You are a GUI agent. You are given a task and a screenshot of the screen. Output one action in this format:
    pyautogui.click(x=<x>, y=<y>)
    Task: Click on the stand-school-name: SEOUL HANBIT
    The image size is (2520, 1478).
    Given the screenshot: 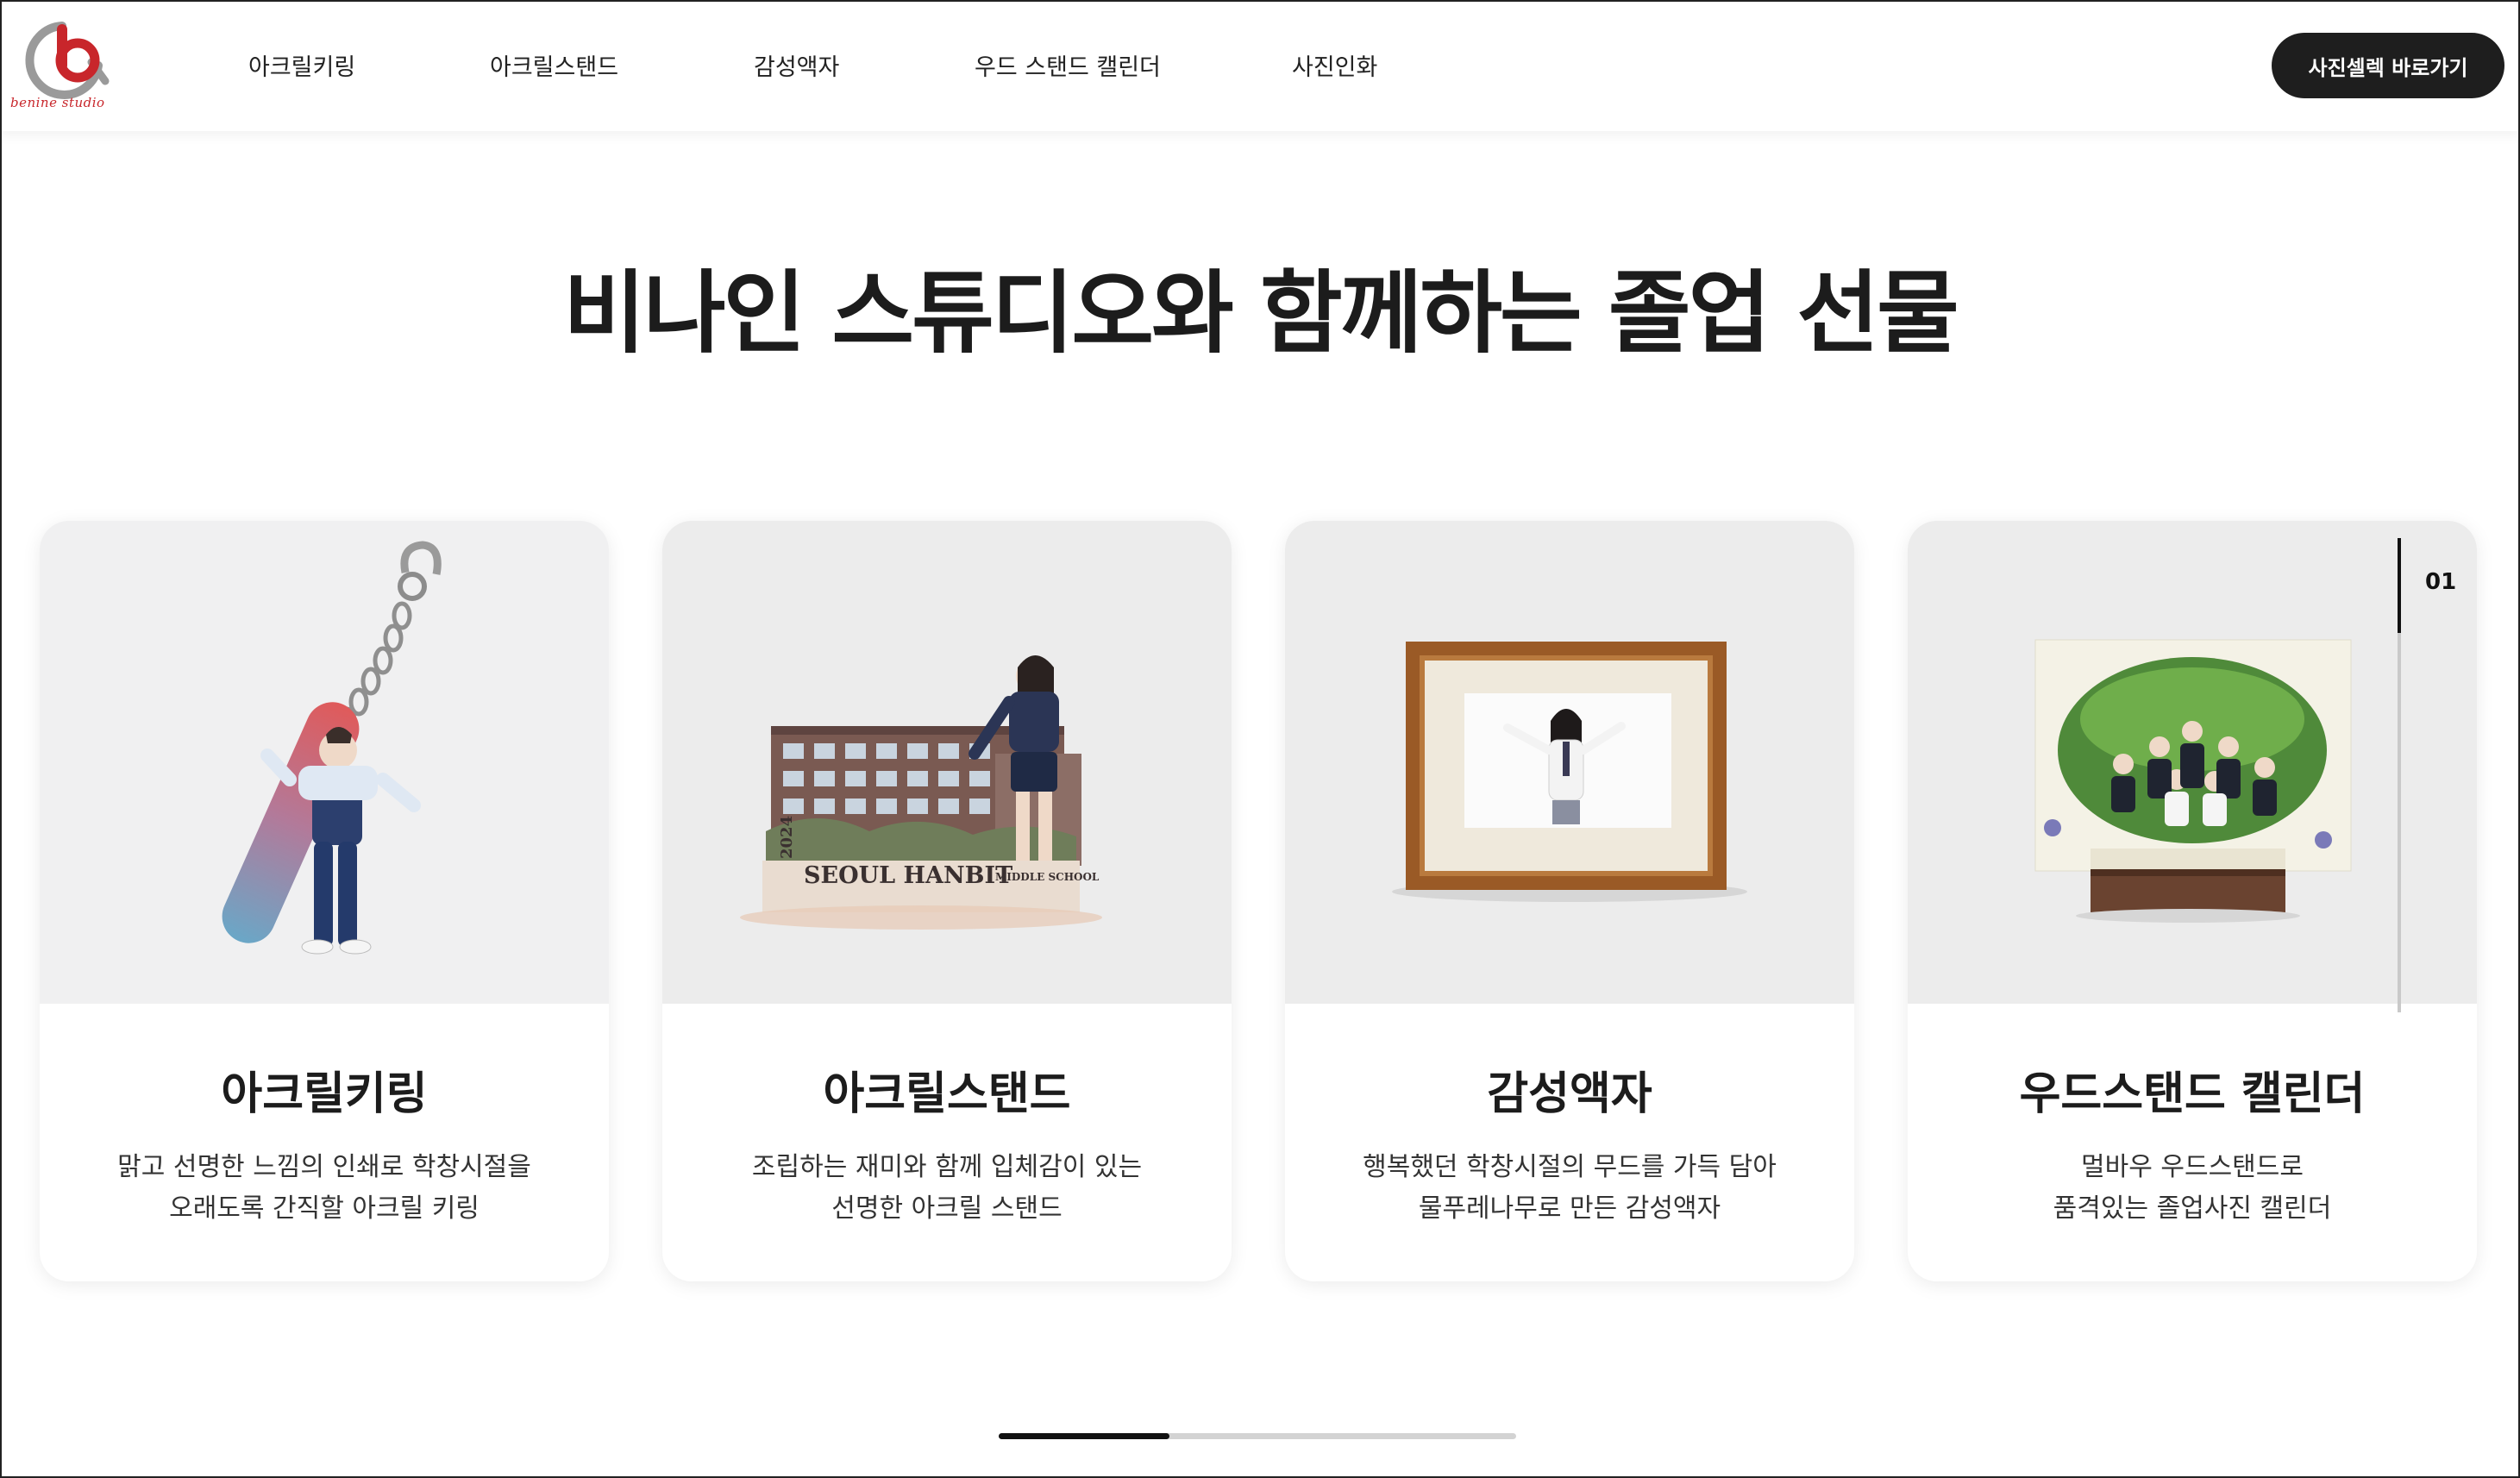 What is the action you would take?
    pyautogui.click(x=909, y=875)
    